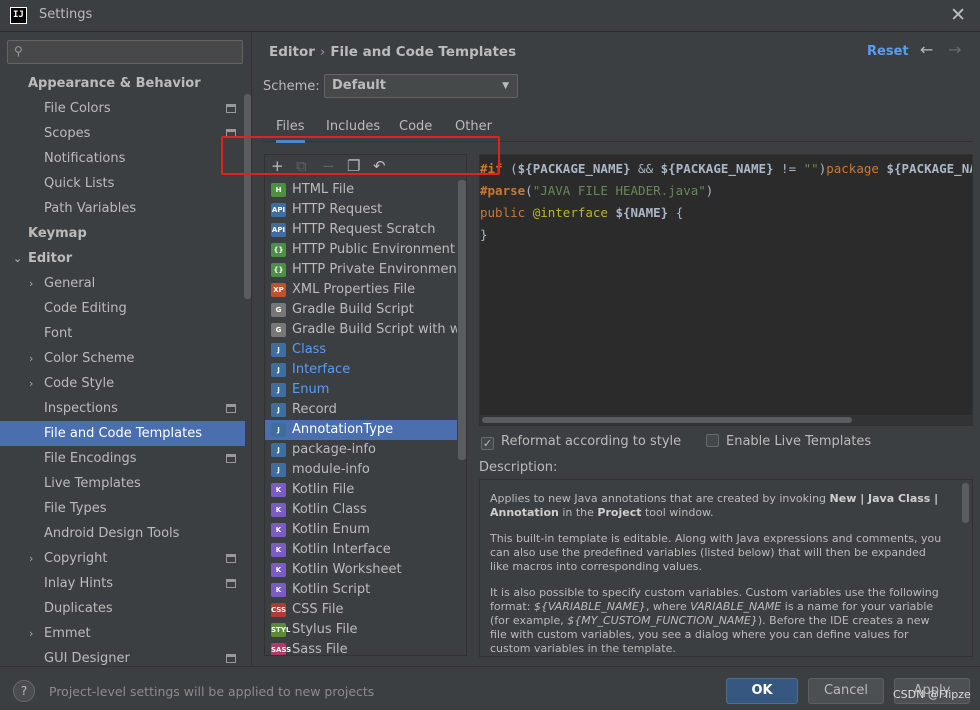  What do you see at coordinates (122, 633) in the screenshot?
I see `sidebar-item: › Emmet` at bounding box center [122, 633].